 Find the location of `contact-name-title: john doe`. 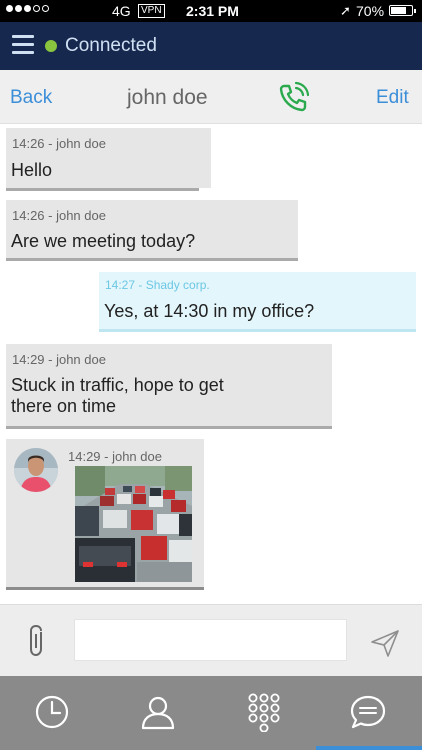

contact-name-title: john doe is located at coordinates (167, 97).